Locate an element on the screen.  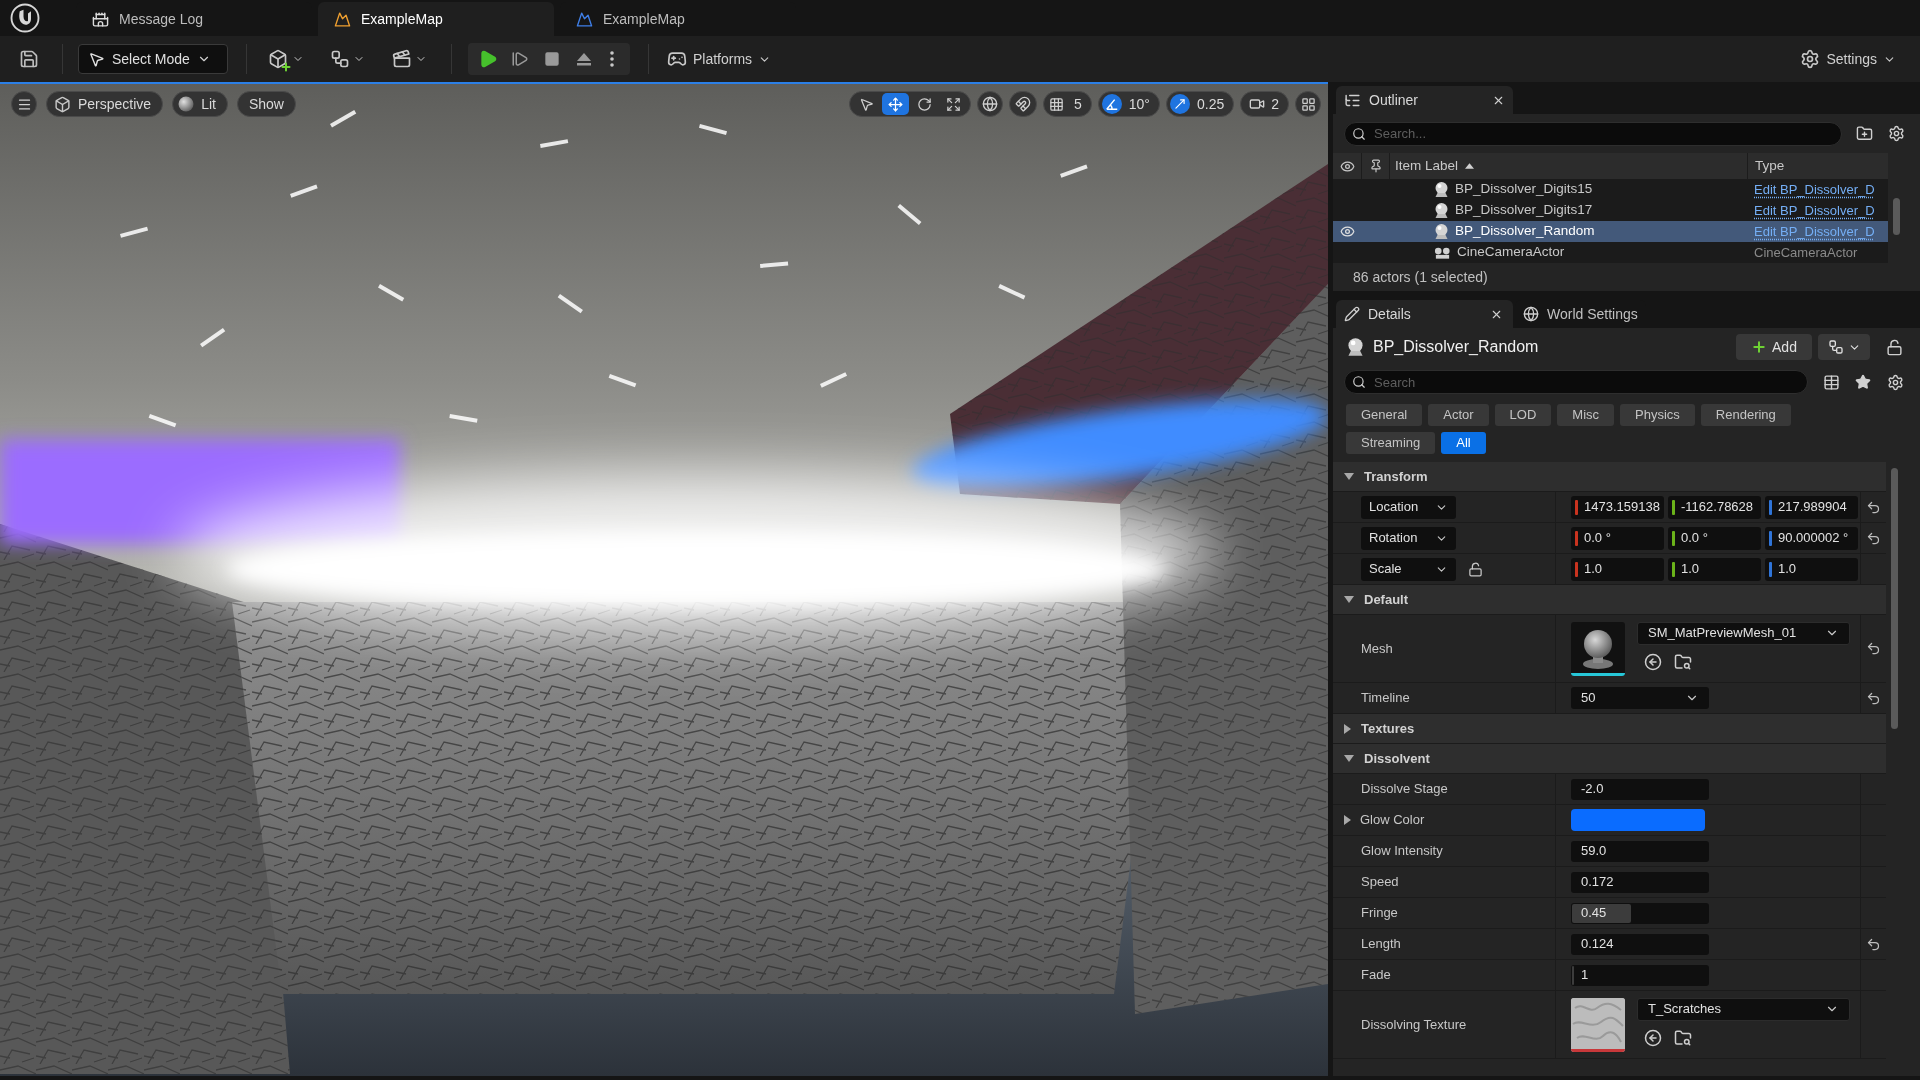
outliner-row: BP_Dissolver_Digits15 Edit BP_Dissolver_D is located at coordinates (1610, 189).